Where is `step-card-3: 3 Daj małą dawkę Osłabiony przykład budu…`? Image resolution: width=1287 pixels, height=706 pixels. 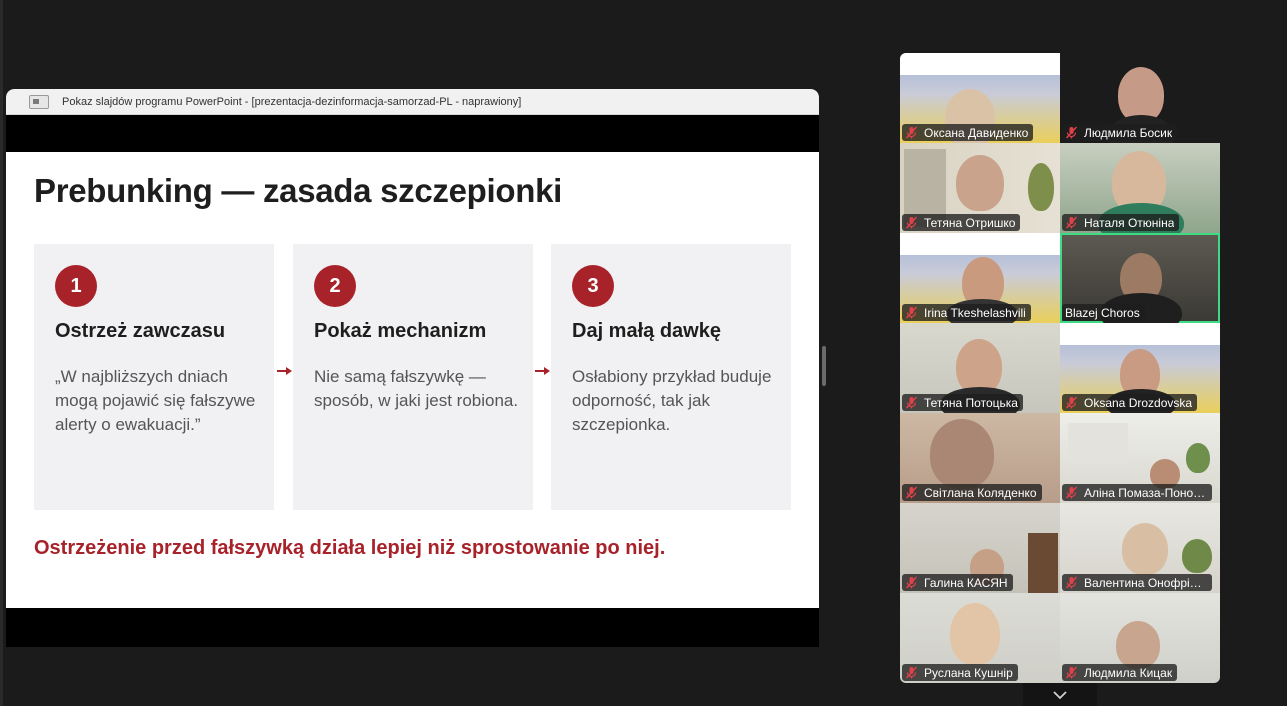 step-card-3: 3 Daj małą dawkę Osłabiony przykład budu… is located at coordinates (671, 377).